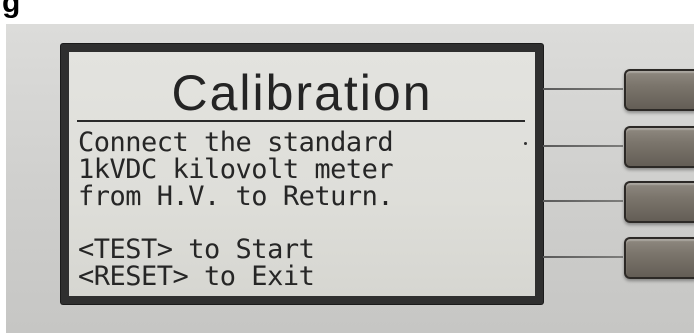 The image size is (694, 333). What do you see at coordinates (583, 146) in the screenshot?
I see `softkey-2-lead` at bounding box center [583, 146].